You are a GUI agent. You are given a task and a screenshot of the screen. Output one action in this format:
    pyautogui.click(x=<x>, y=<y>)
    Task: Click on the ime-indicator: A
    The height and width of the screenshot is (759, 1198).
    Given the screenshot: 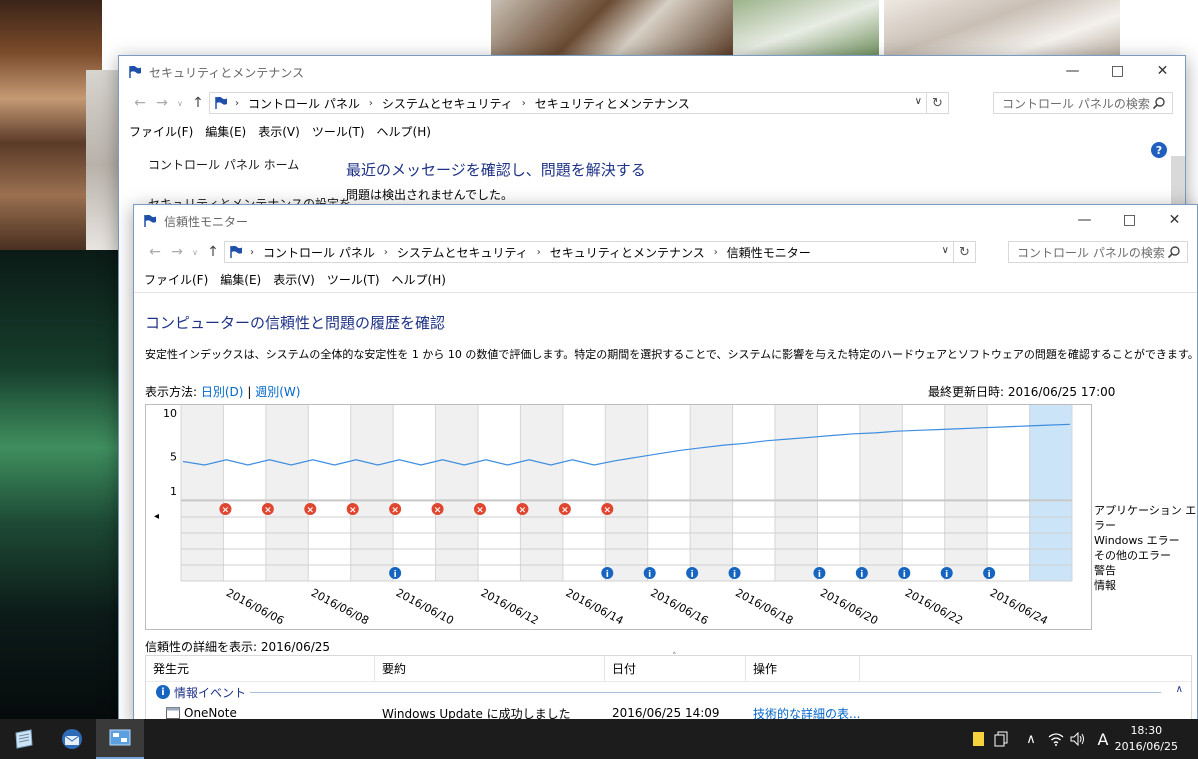 What is the action you would take?
    pyautogui.click(x=1103, y=739)
    